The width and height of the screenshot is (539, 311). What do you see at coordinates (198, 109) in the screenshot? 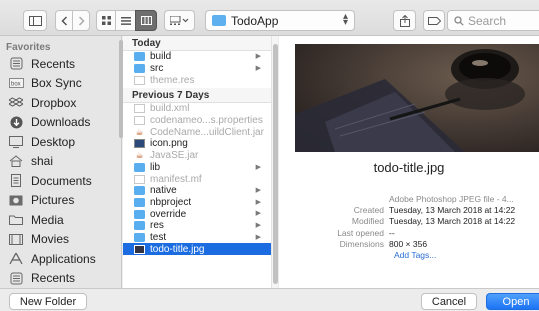
I see `file-row: build.xml` at bounding box center [198, 109].